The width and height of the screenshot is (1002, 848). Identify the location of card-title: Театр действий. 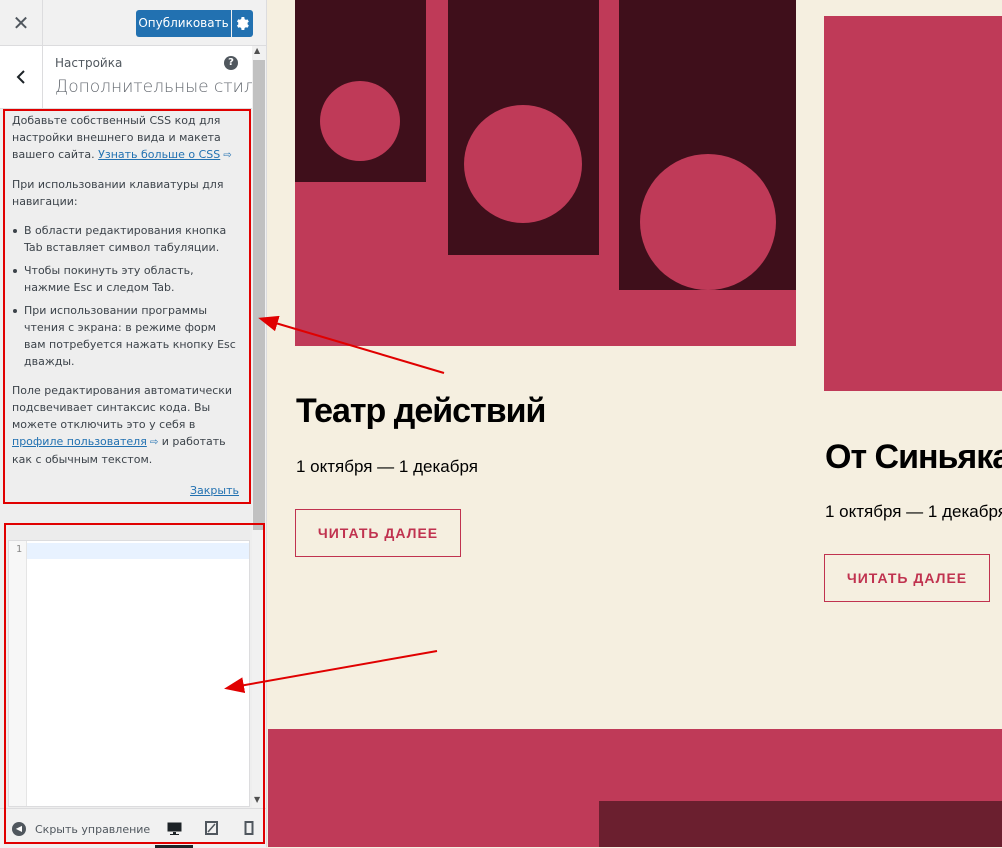
(421, 411).